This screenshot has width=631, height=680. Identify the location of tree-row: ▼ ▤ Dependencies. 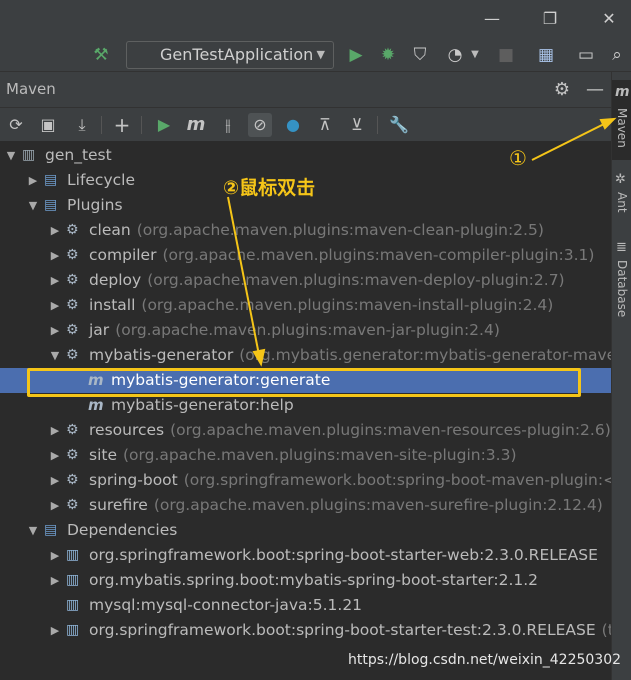
(305, 530).